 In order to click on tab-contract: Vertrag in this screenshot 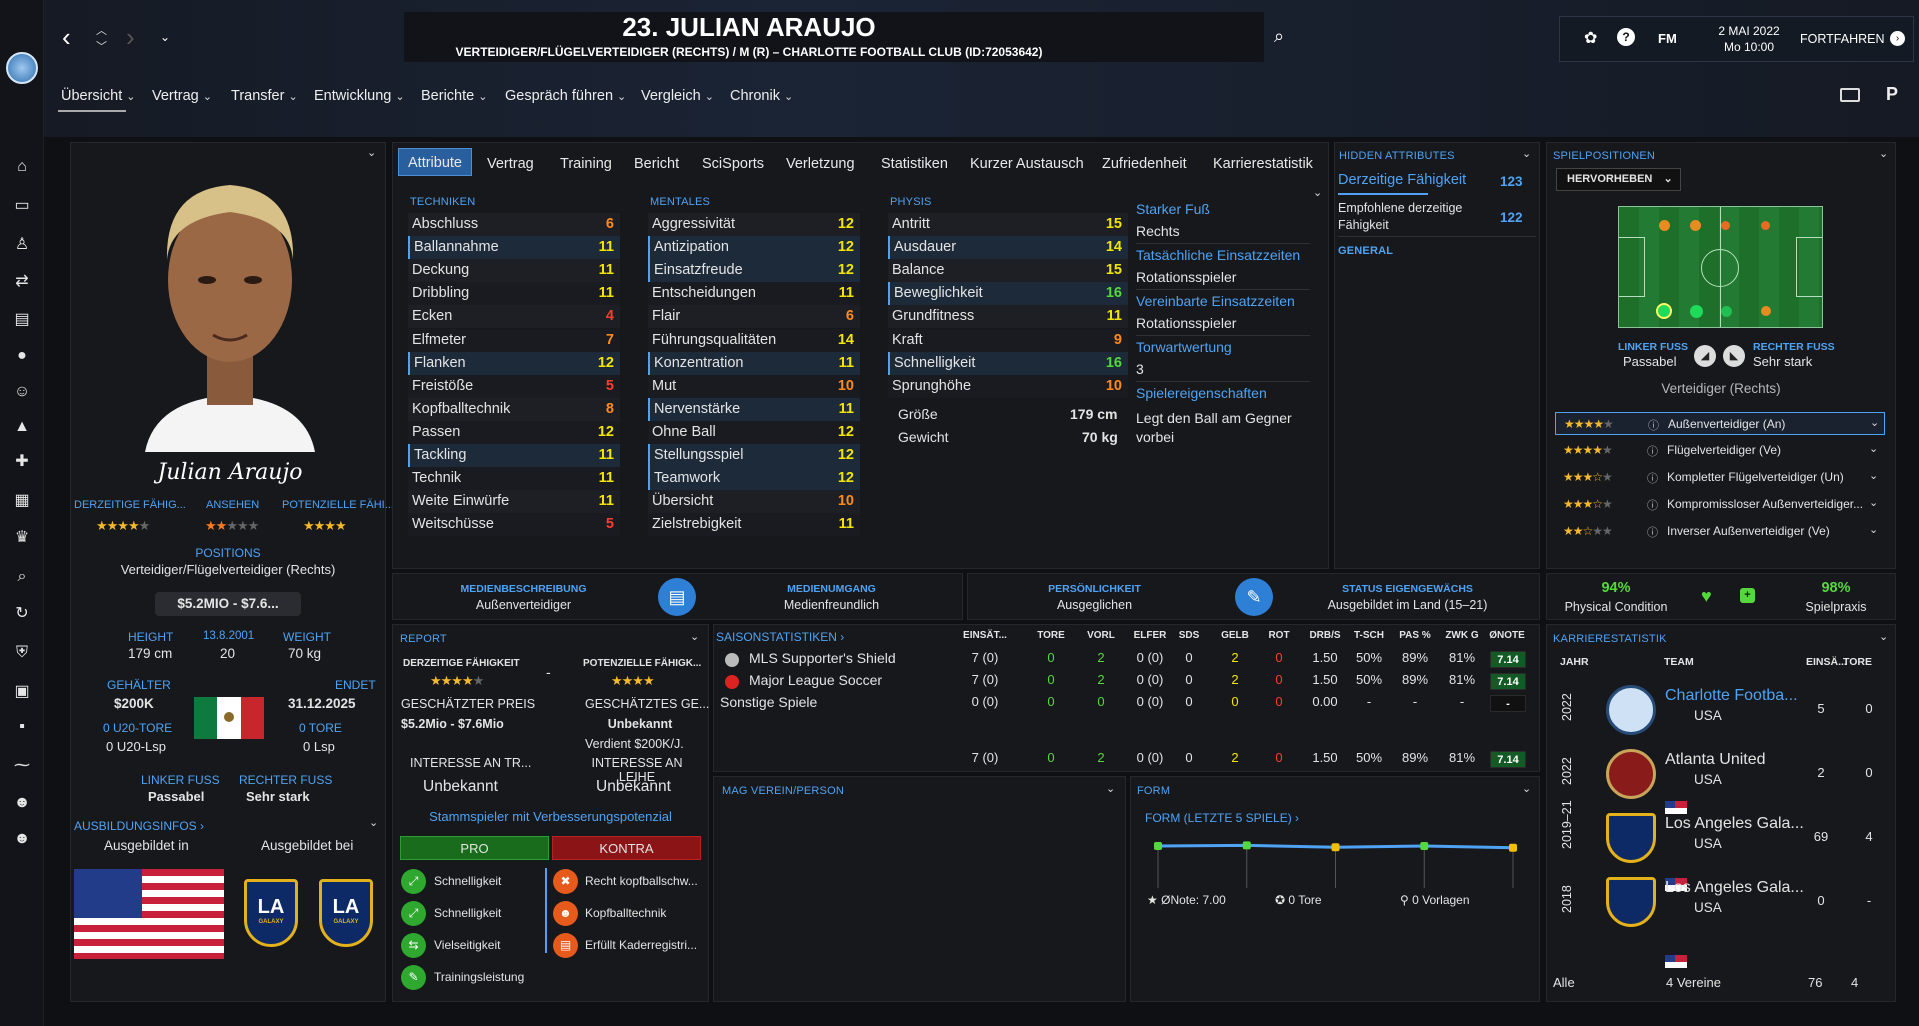, I will do `click(510, 164)`.